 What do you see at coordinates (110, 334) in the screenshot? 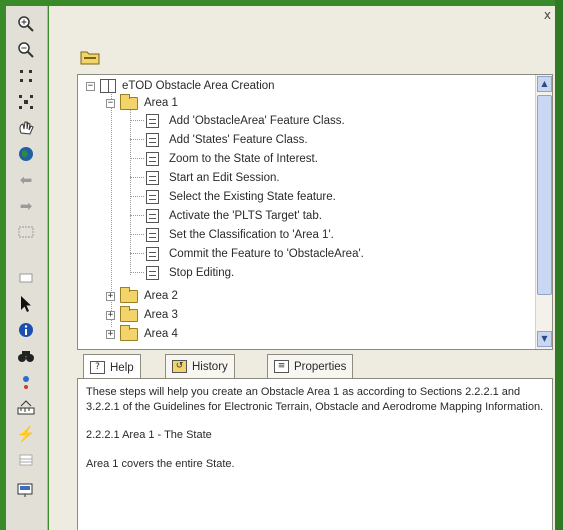
I see `area-4-expander: +` at bounding box center [110, 334].